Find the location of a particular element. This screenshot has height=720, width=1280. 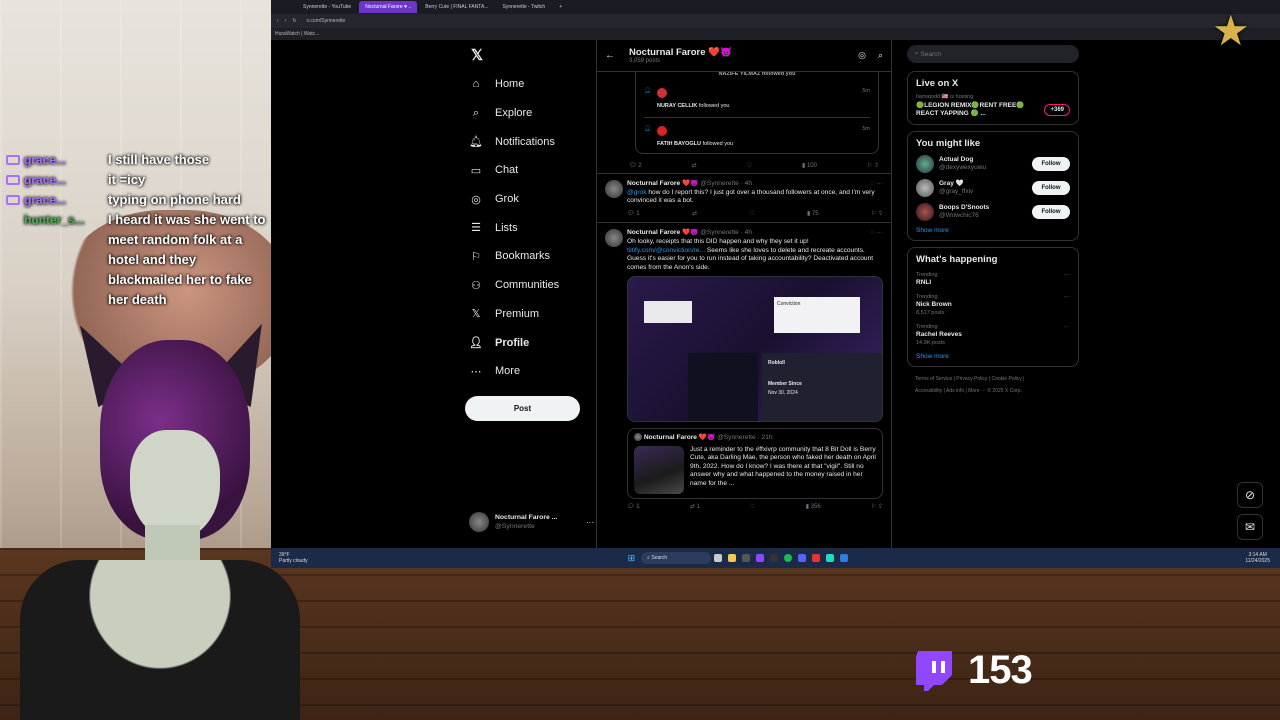

views-icon: ▮ 100 is located at coordinates (809, 165).